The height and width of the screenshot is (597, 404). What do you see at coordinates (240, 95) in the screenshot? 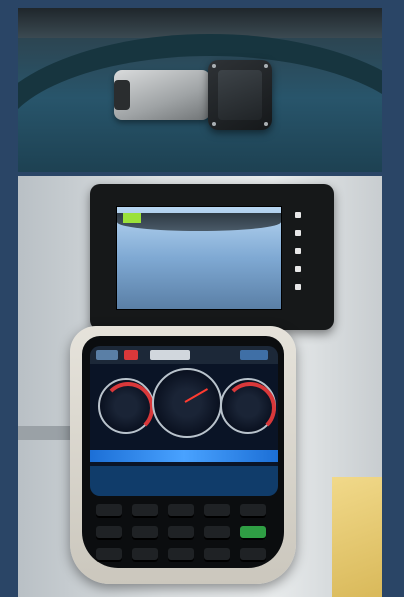
I see `sensor-plate` at bounding box center [240, 95].